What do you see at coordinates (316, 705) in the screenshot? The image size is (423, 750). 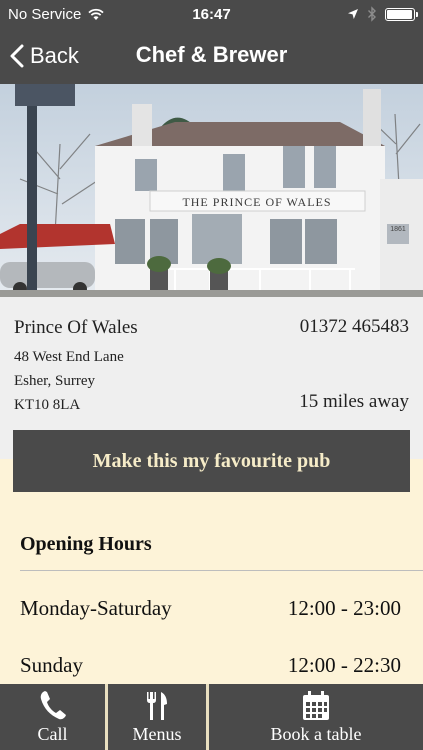 I see `calendar-icon` at bounding box center [316, 705].